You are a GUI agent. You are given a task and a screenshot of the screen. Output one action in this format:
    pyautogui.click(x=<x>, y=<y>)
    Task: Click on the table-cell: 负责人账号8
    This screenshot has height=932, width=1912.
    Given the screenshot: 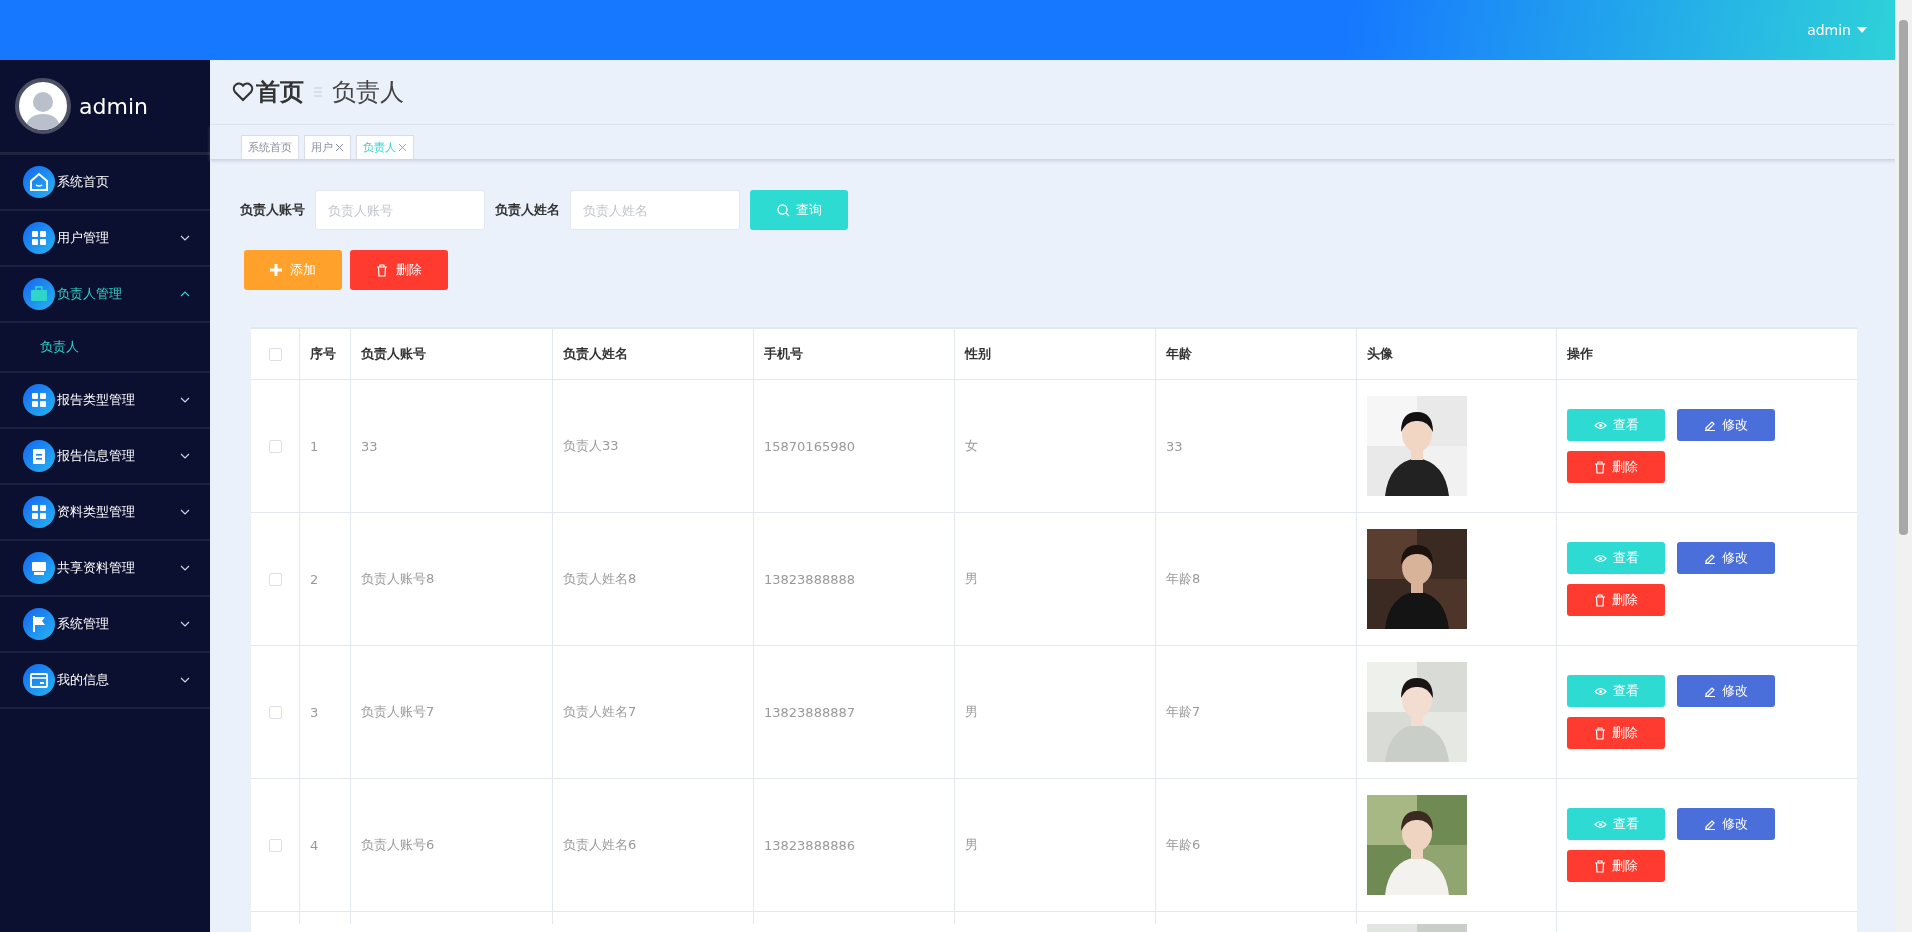 What is the action you would take?
    pyautogui.click(x=452, y=579)
    